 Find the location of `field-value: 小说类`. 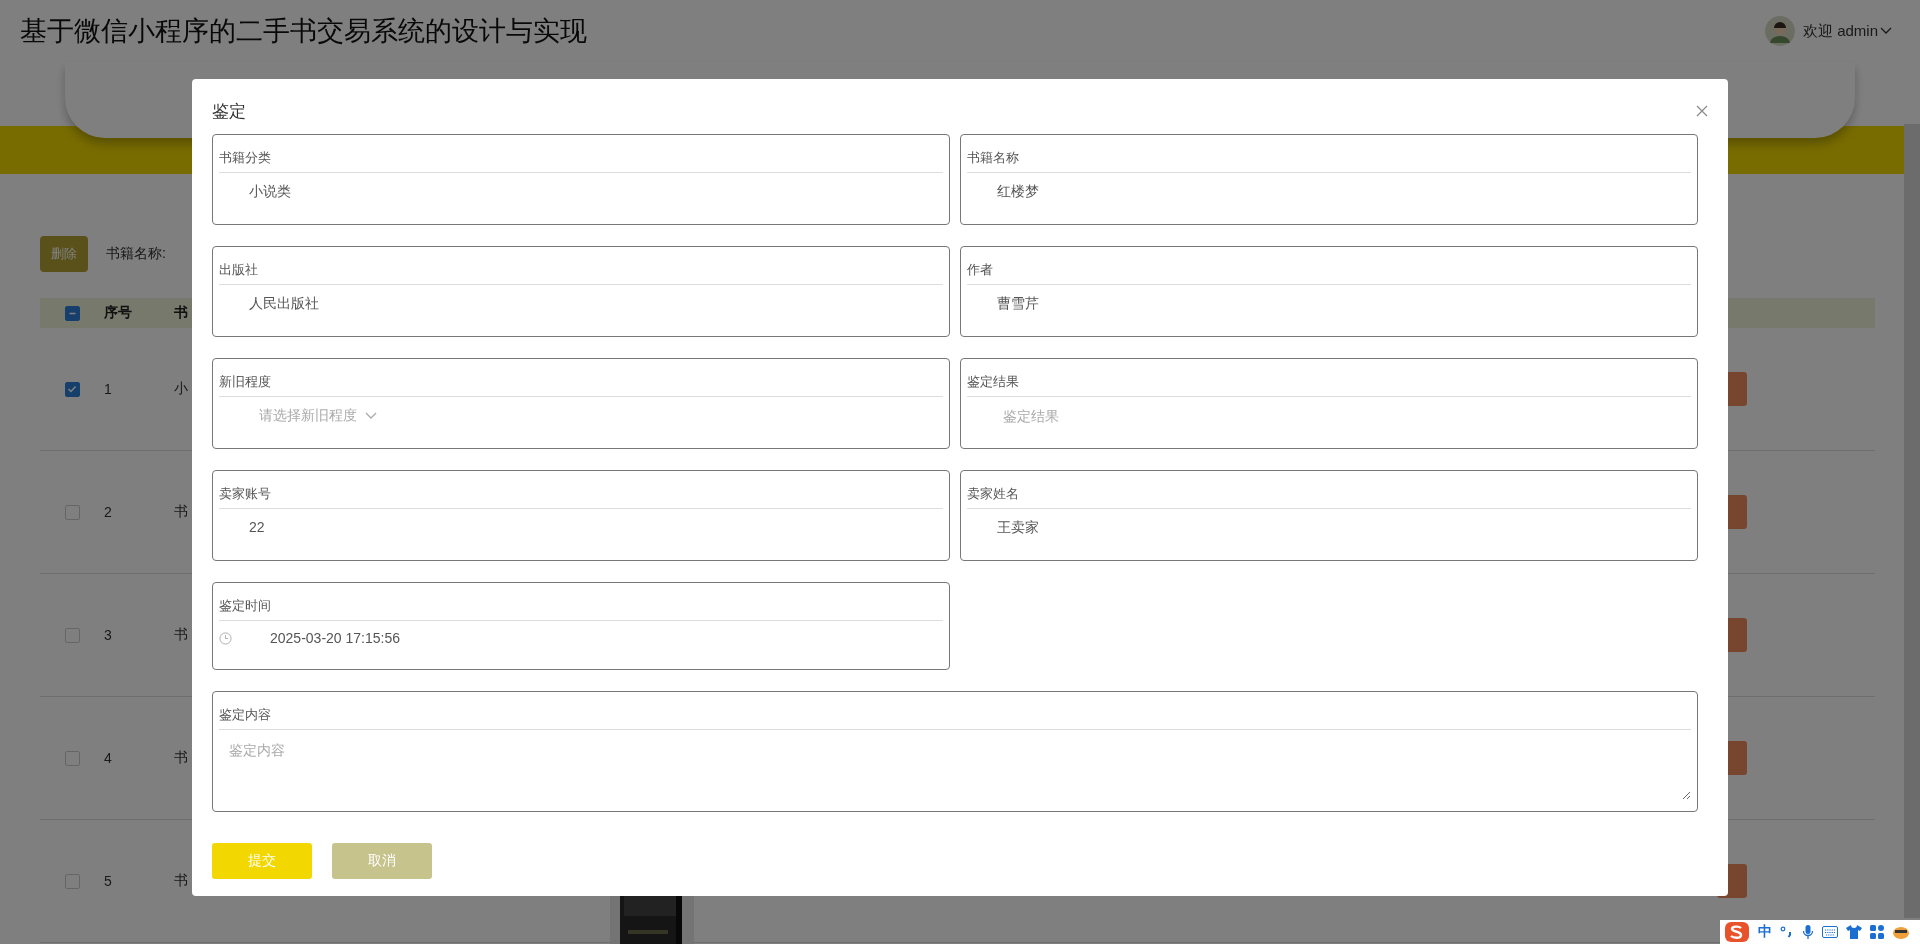

field-value: 小说类 is located at coordinates (270, 191).